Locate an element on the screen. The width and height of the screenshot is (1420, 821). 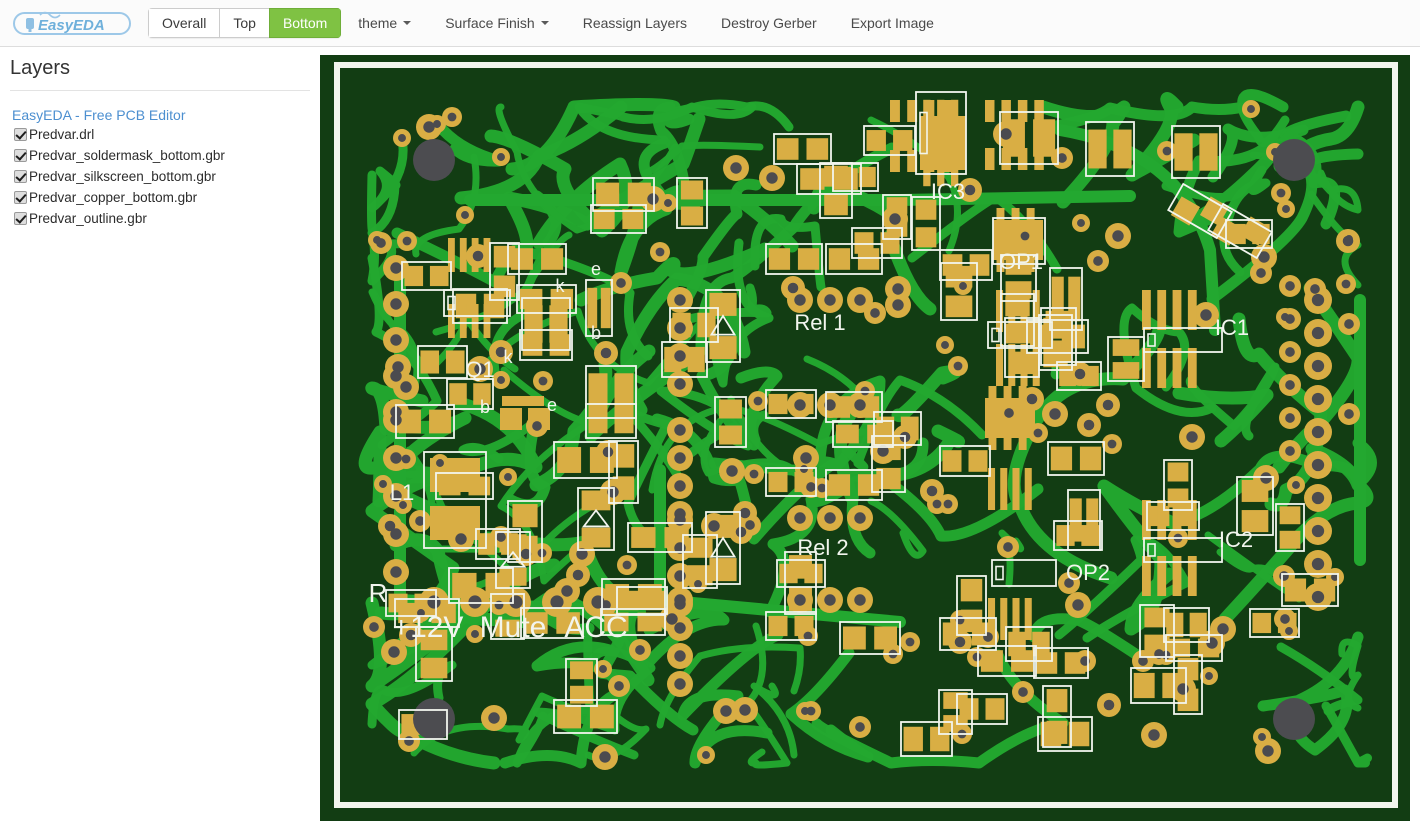
silkscreen-label: b is located at coordinates (485, 407).